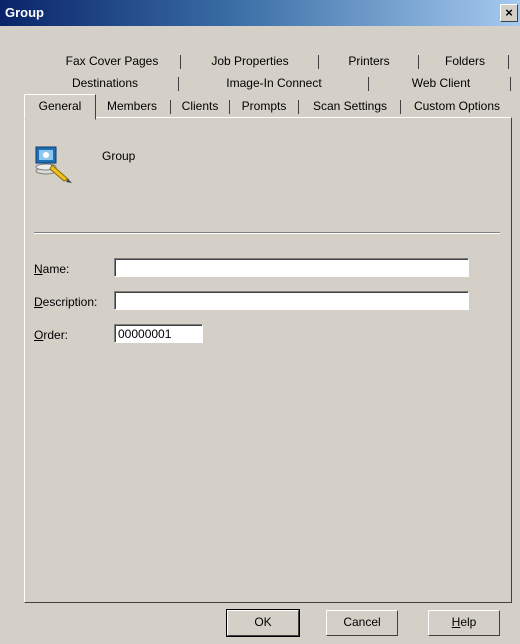 Image resolution: width=520 pixels, height=644 pixels. I want to click on close-button: ×, so click(509, 13).